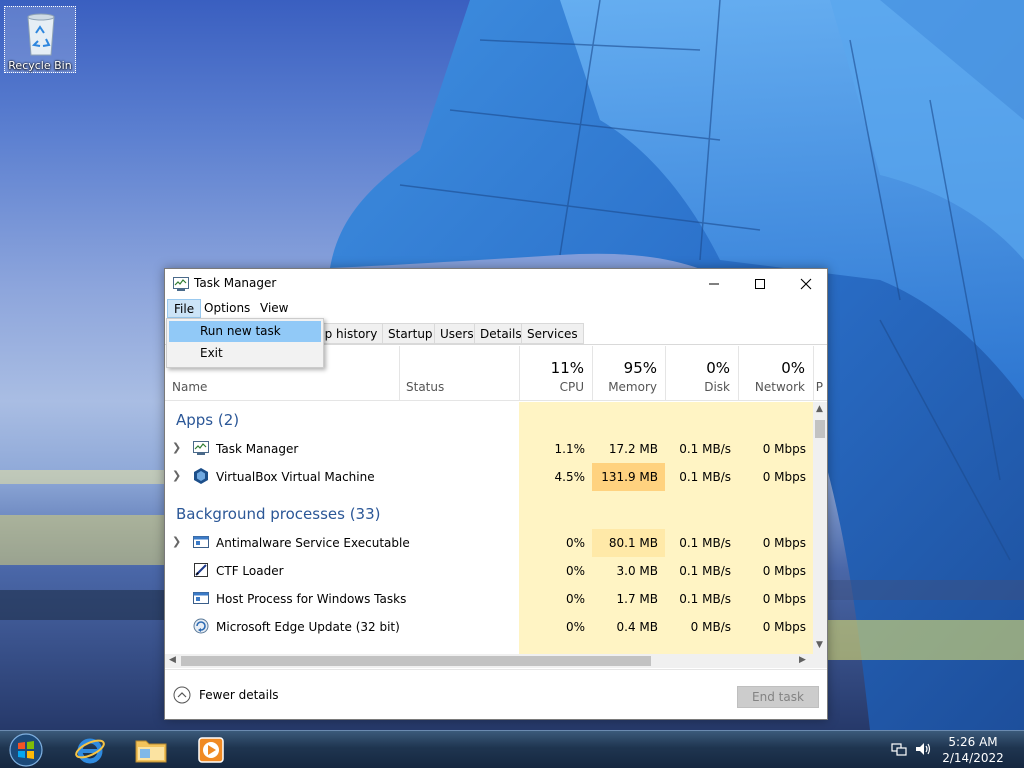  What do you see at coordinates (552, 333) in the screenshot?
I see `tab-services: Services` at bounding box center [552, 333].